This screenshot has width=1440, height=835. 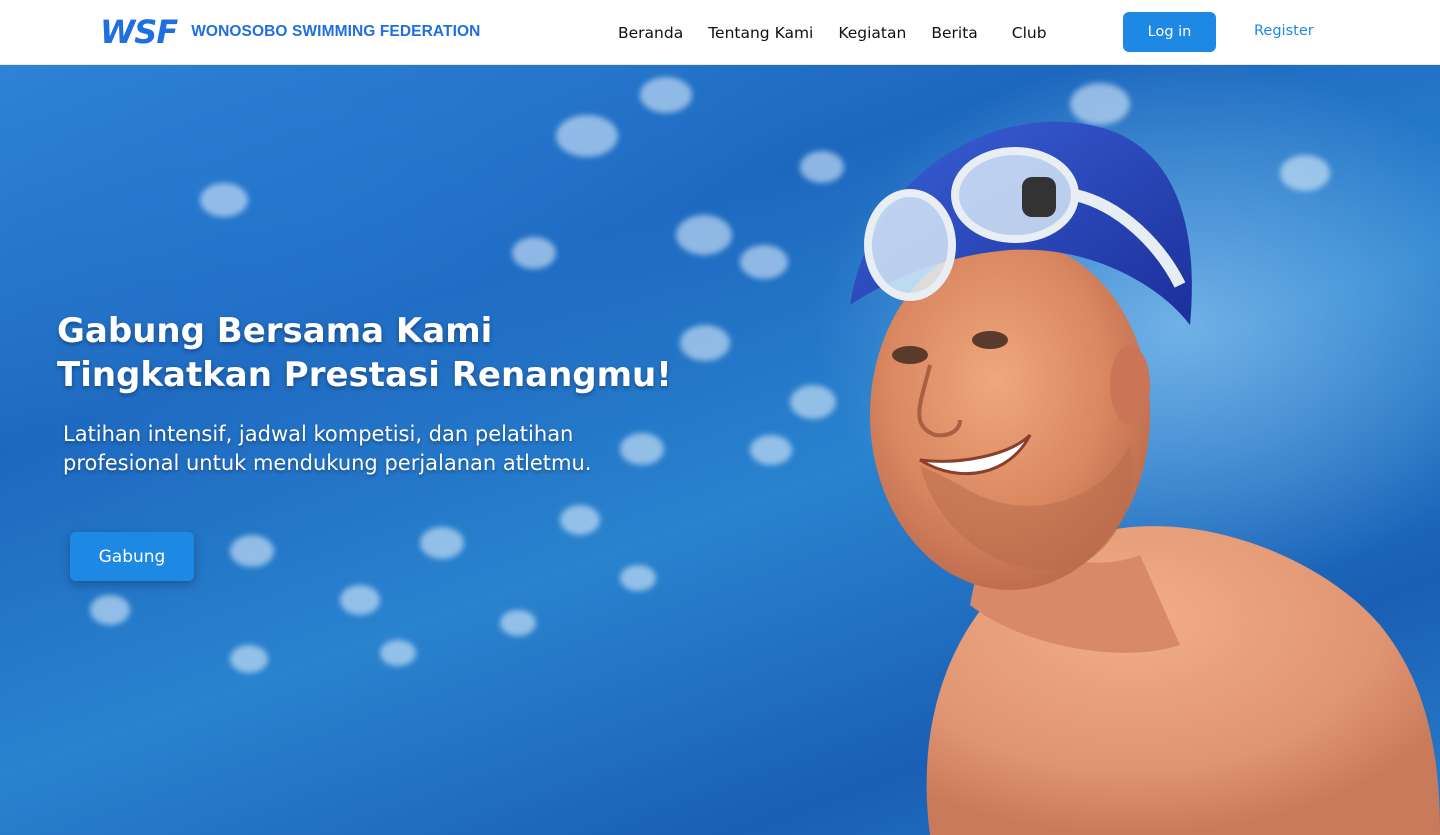 I want to click on nav-item-kegiatan: Kegiatan, so click(x=872, y=33).